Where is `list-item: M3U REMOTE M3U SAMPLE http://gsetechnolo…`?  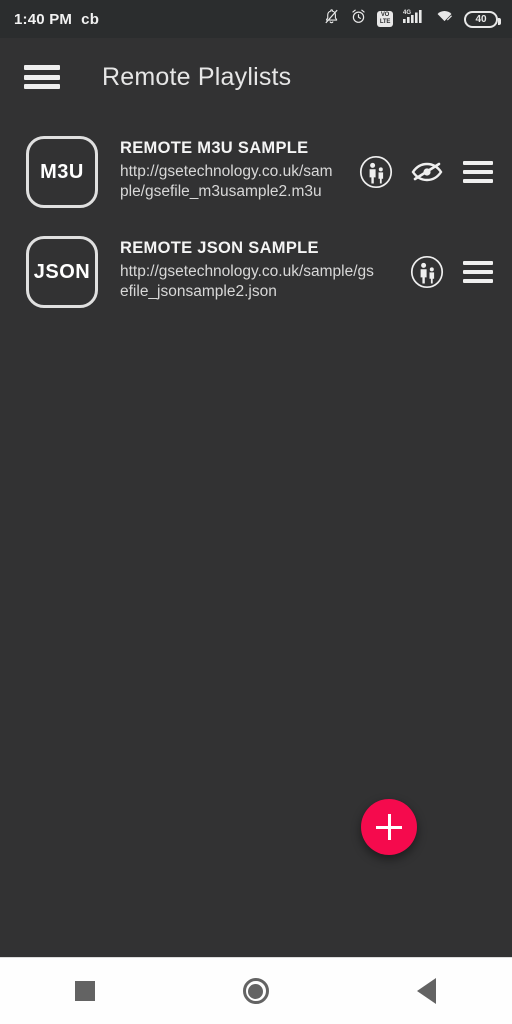 list-item: M3U REMOTE M3U SAMPLE http://gsetechnolo… is located at coordinates (256, 172).